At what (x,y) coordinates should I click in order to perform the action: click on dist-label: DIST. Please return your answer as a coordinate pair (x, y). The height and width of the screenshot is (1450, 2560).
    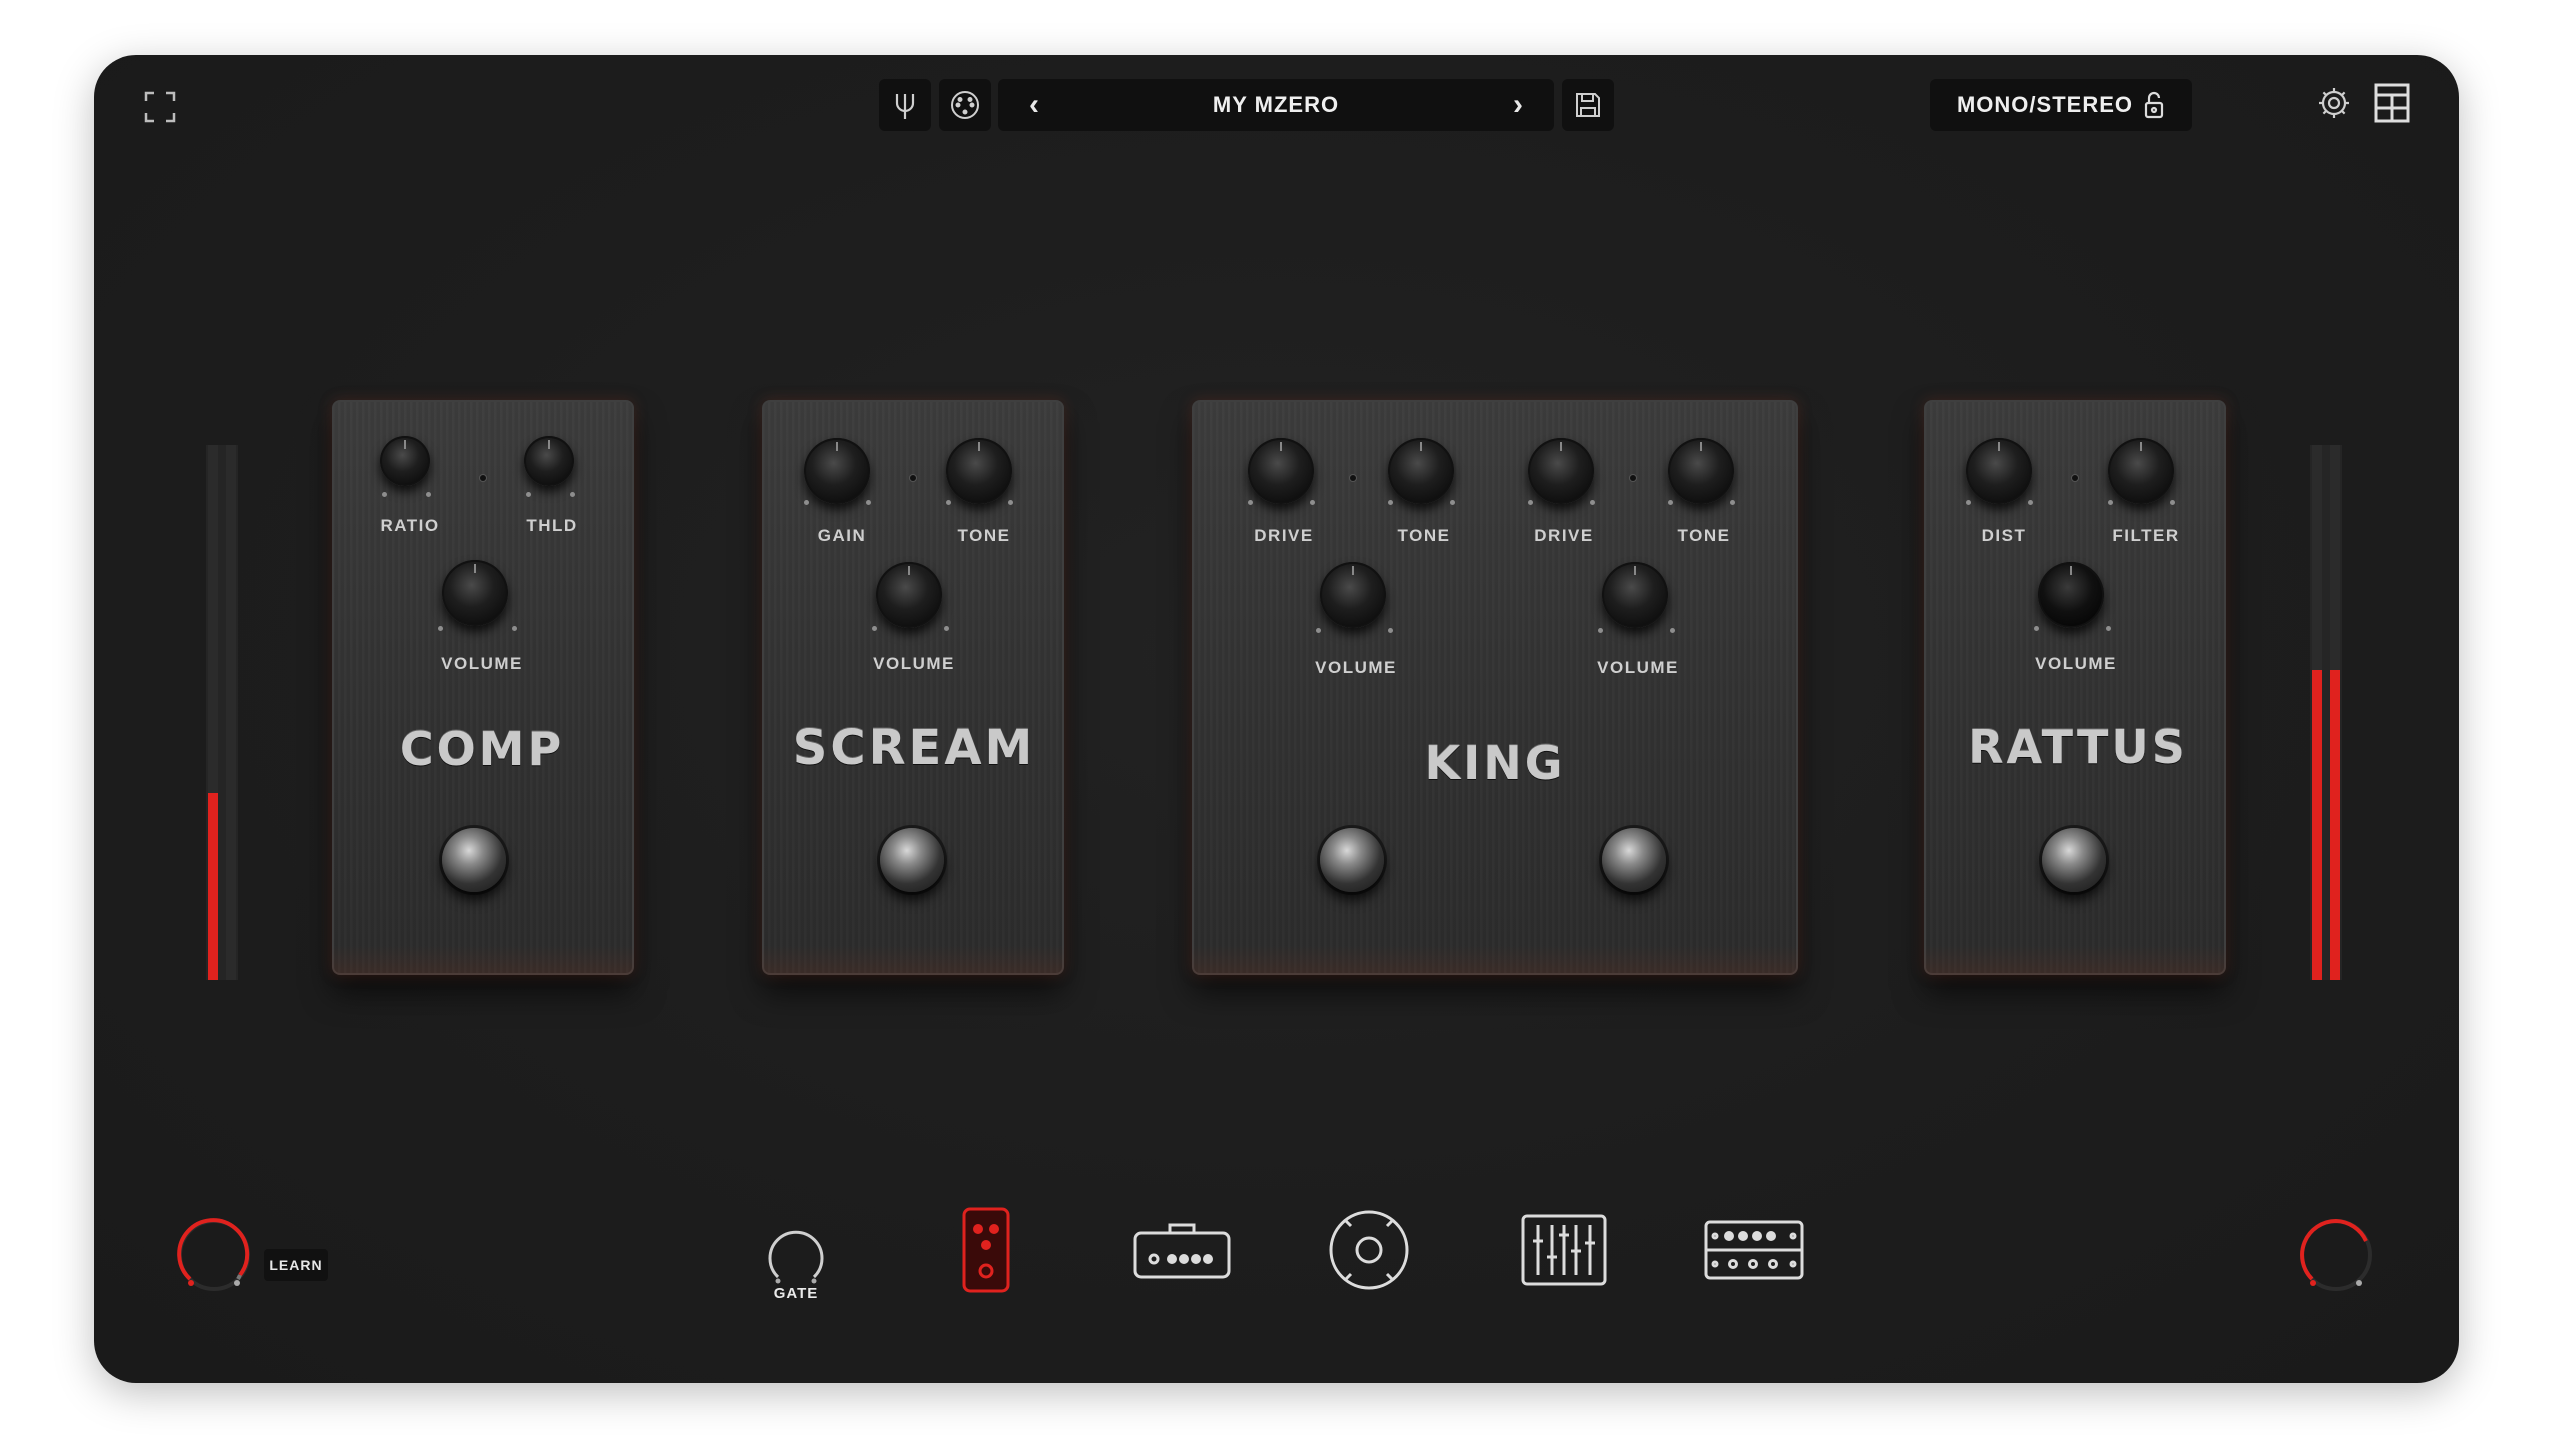
    Looking at the image, I should click on (2004, 535).